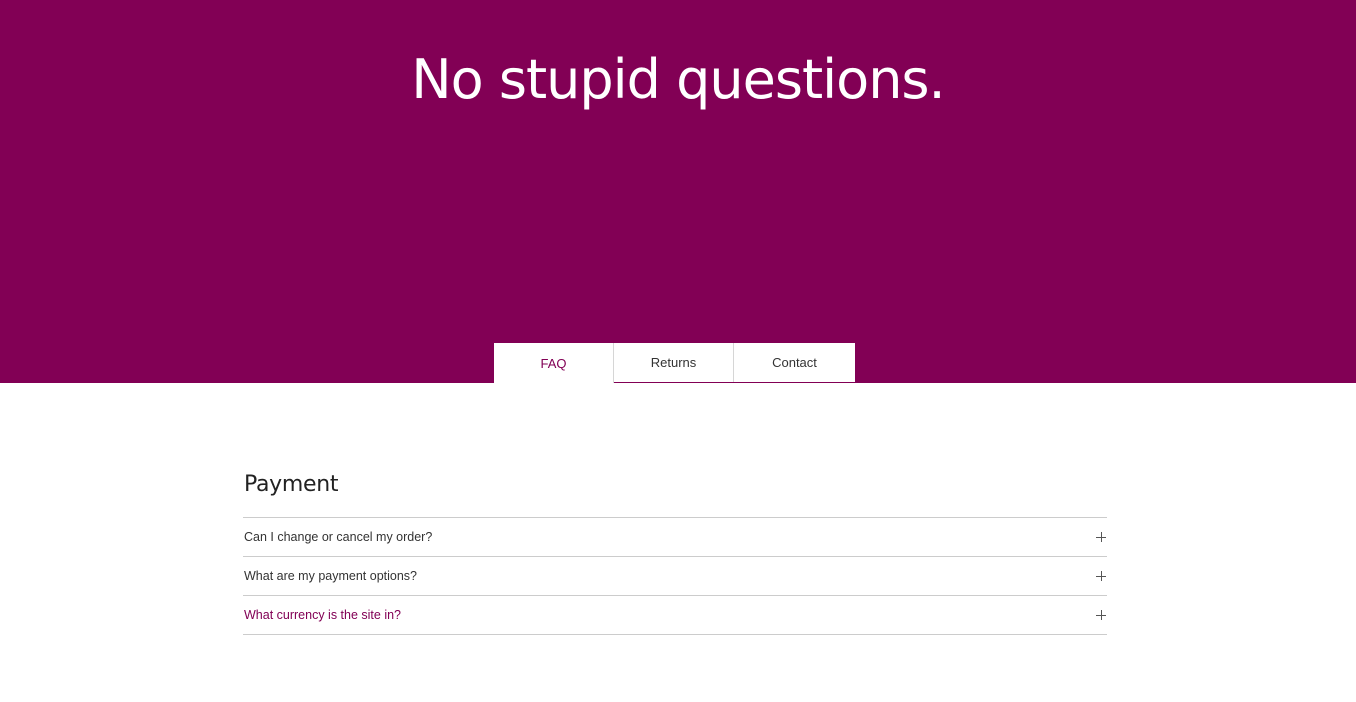 The image size is (1356, 702). Describe the element at coordinates (338, 537) in the screenshot. I see `faq-question: Can I change or cancel my order?` at that location.